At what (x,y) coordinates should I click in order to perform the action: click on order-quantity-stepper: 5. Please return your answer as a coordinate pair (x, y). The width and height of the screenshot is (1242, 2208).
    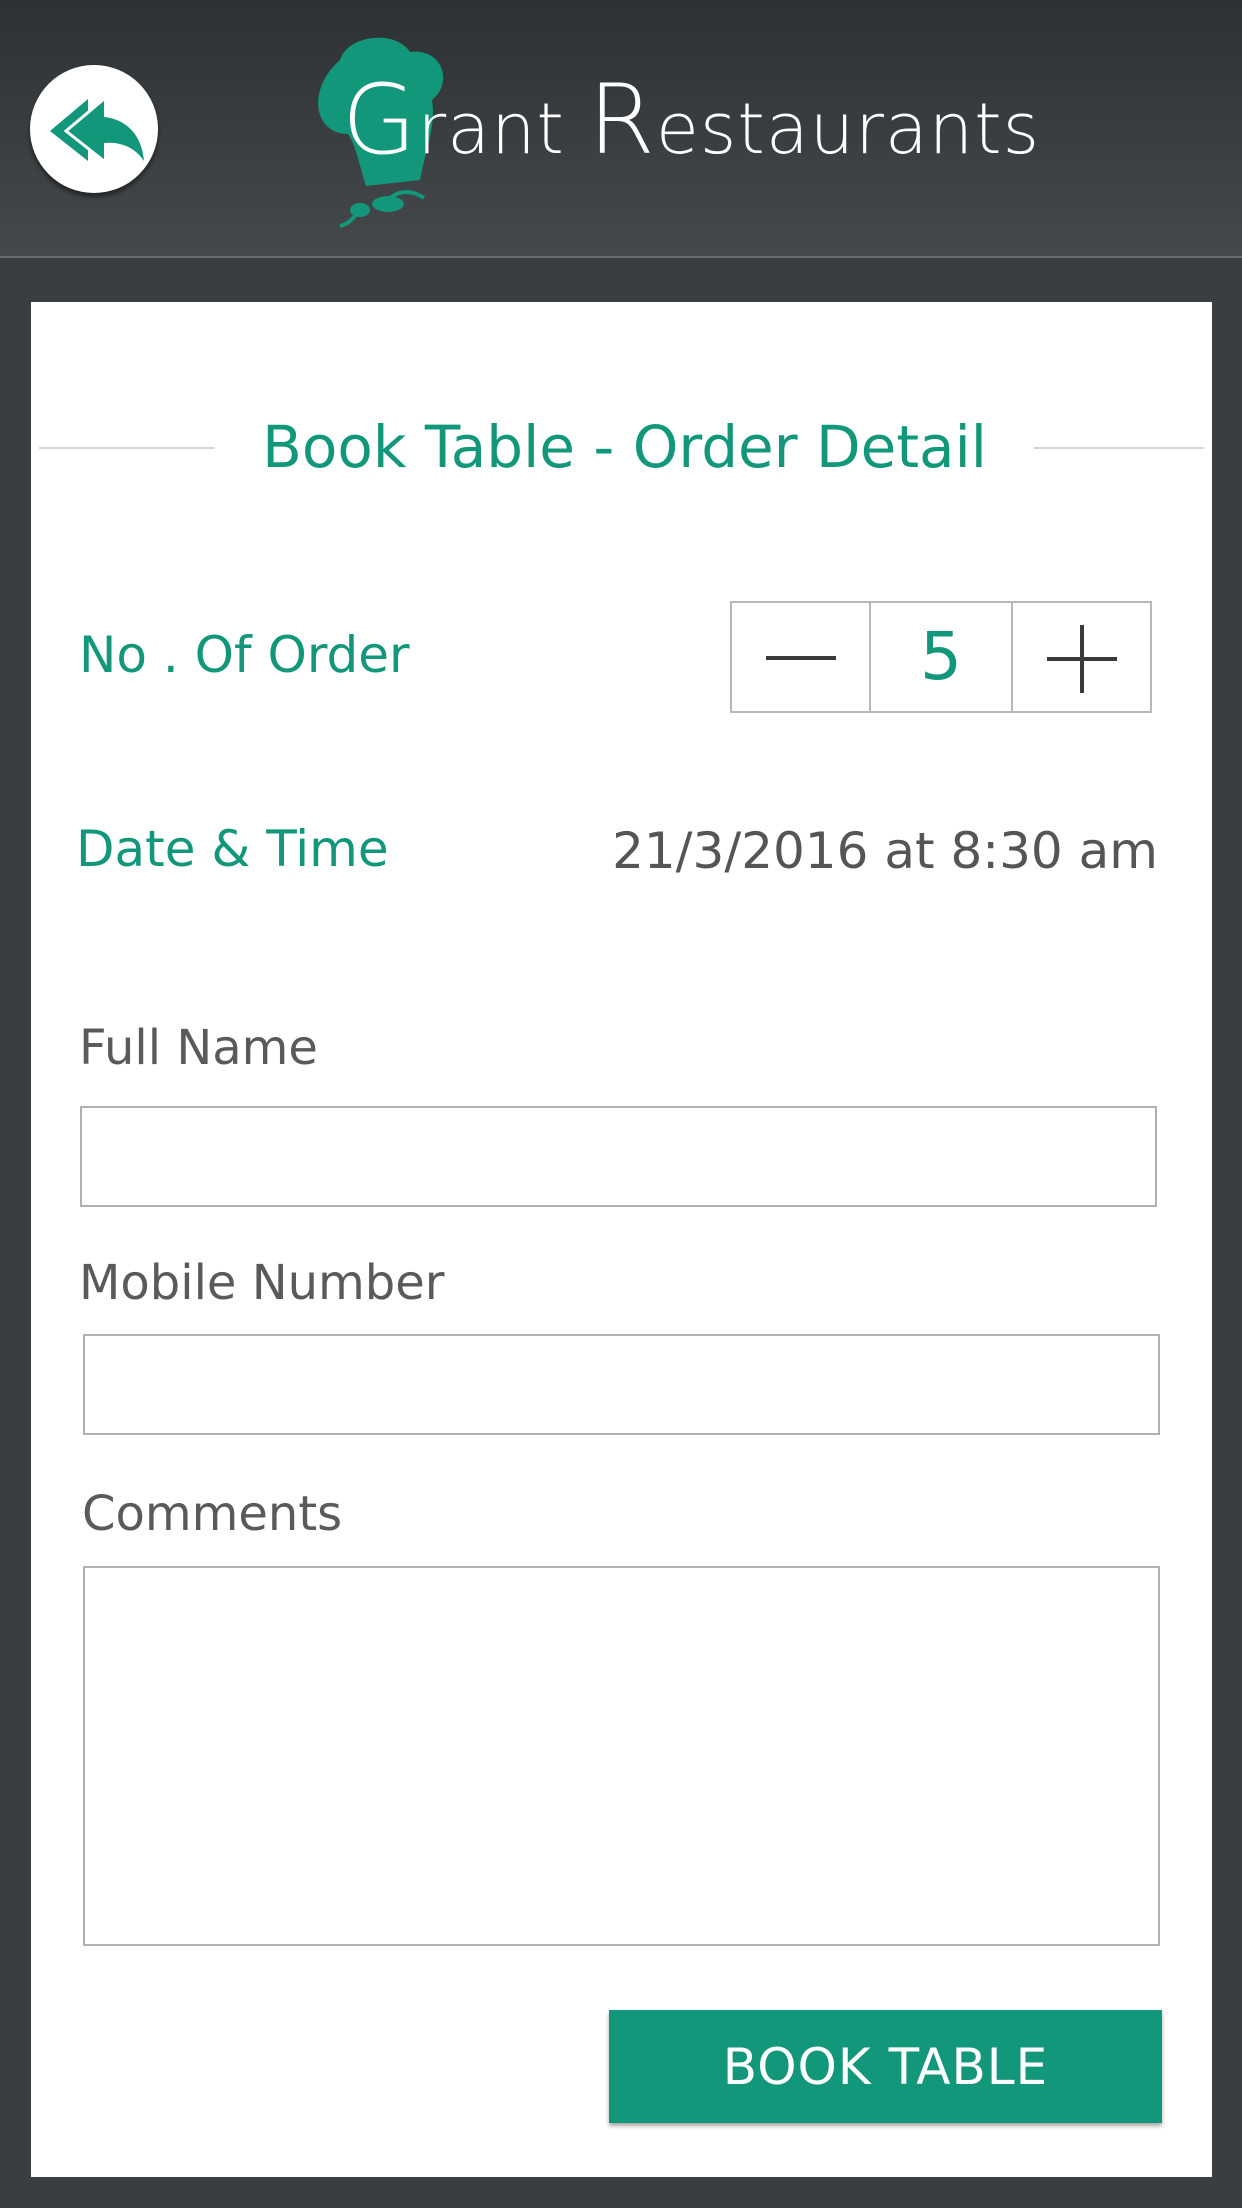
    Looking at the image, I should click on (941, 657).